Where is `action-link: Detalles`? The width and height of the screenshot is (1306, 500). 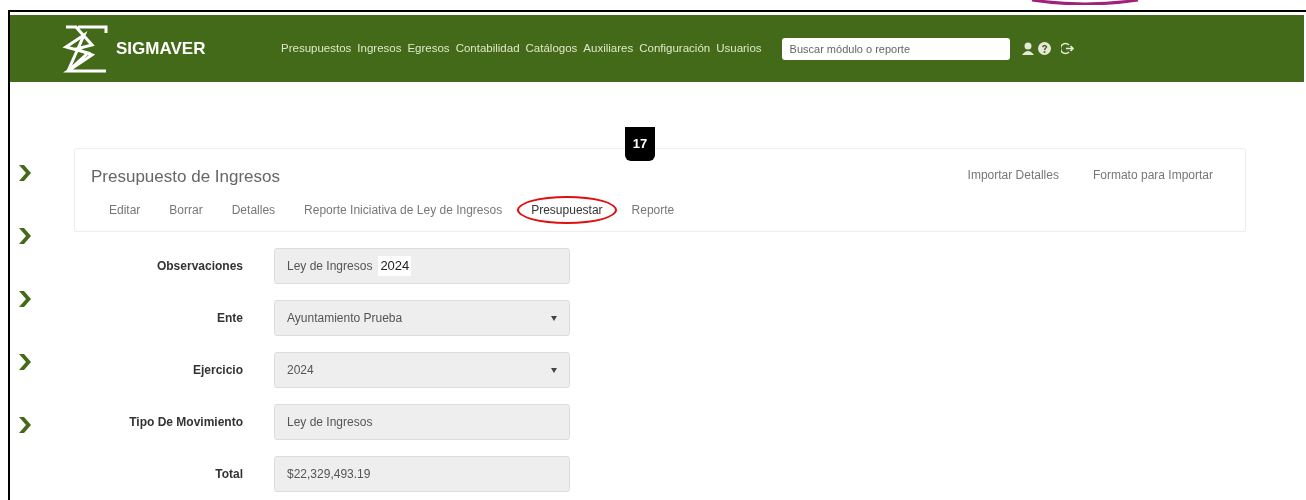
action-link: Detalles is located at coordinates (253, 209).